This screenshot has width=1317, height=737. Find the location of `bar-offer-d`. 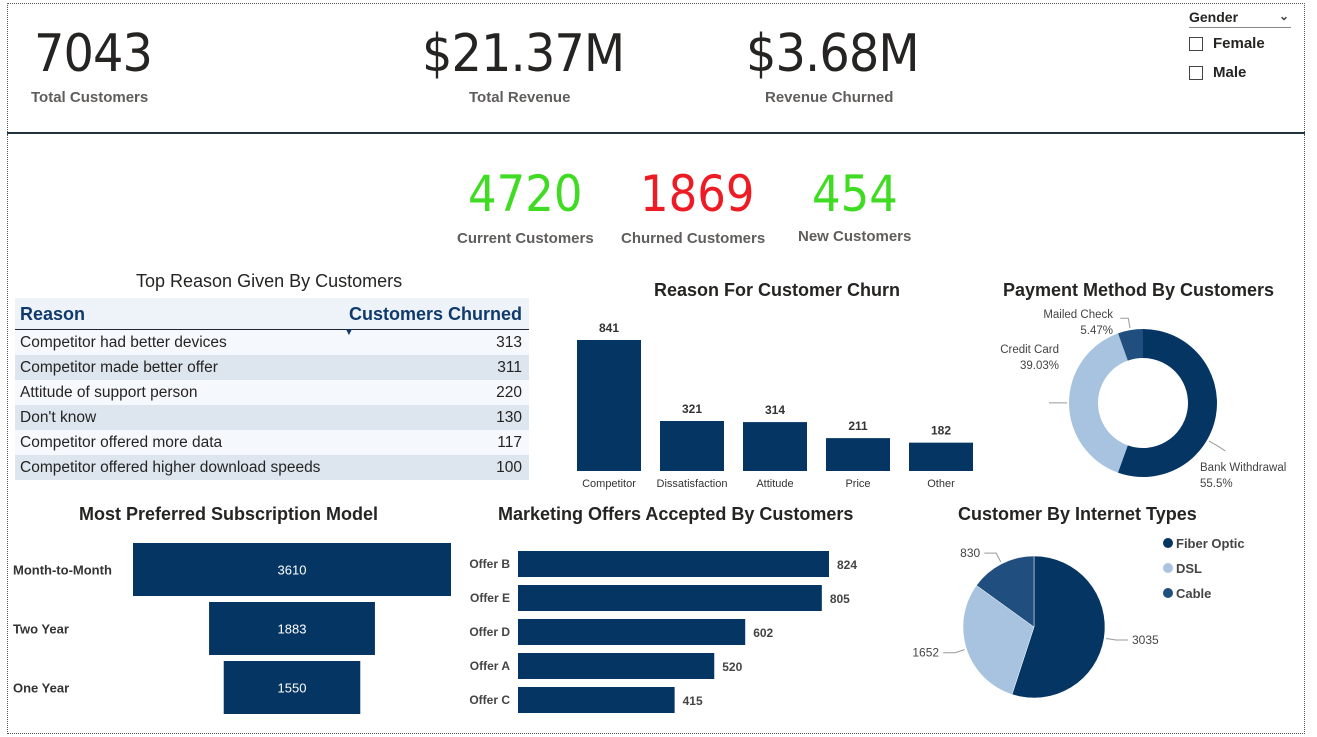

bar-offer-d is located at coordinates (632, 632).